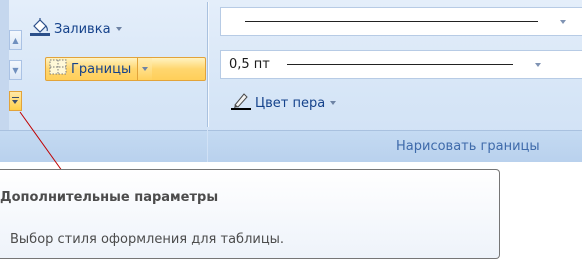 Image resolution: width=582 pixels, height=259 pixels. Describe the element at coordinates (109, 197) in the screenshot. I see `tooltip-title: Дополнительные параметры` at that location.